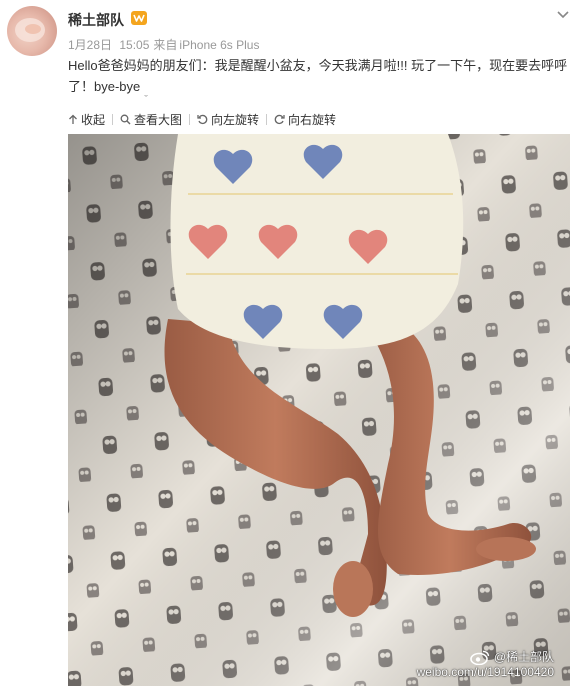 The height and width of the screenshot is (690, 583). Describe the element at coordinates (480, 657) in the screenshot. I see `weibo-logo-icon` at that location.